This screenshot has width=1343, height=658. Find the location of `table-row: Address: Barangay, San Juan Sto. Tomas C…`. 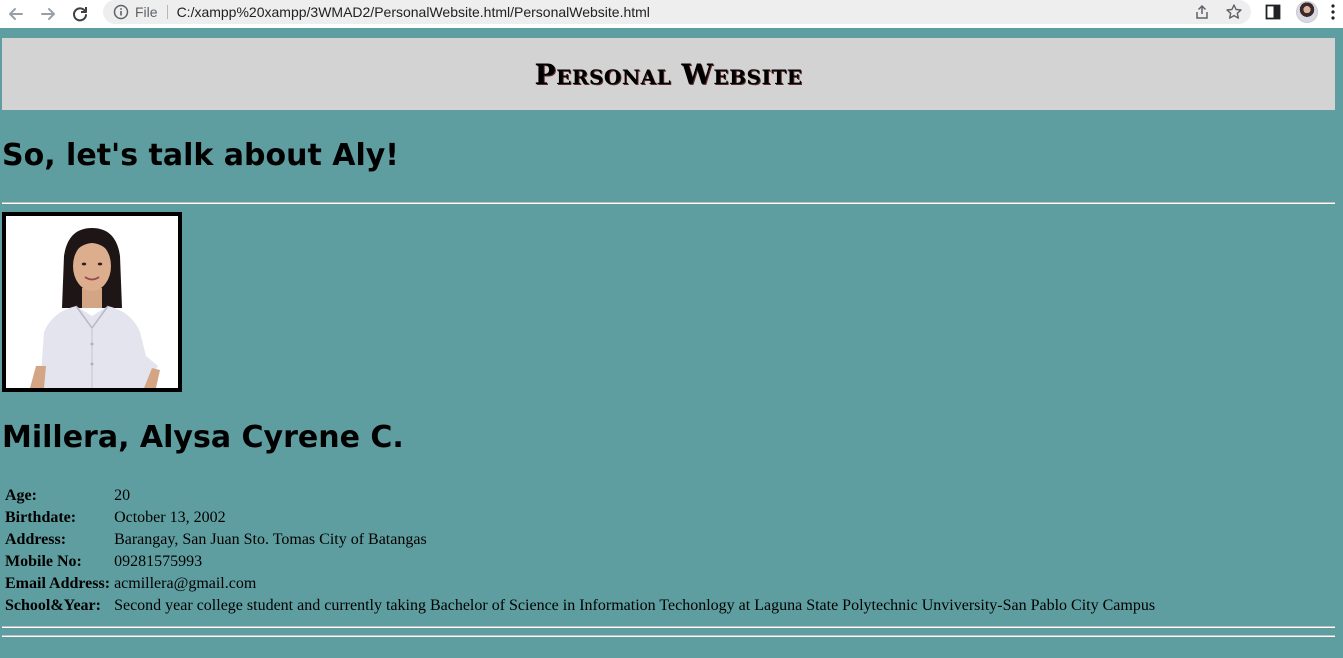

table-row: Address: Barangay, San Juan Sto. Tomas C… is located at coordinates (580, 540).